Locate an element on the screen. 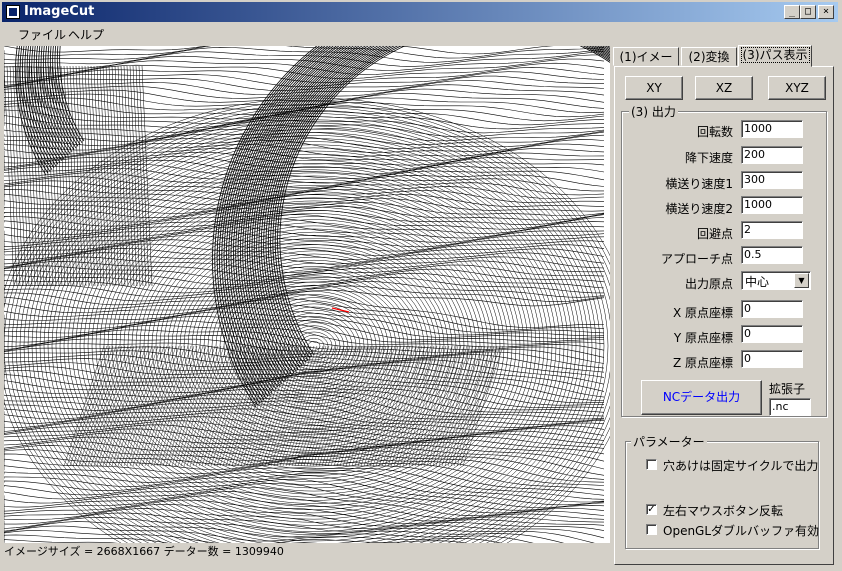 The width and height of the screenshot is (842, 571). z-origin-input: 0 is located at coordinates (772, 359).